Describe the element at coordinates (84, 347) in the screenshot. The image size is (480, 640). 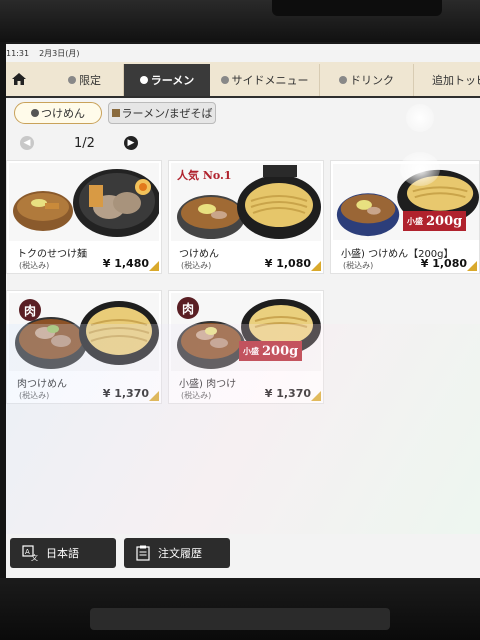
I see `menu-item-niku-tsukemen: 肉 肉つけめん (税込み) ¥ 1,370` at that location.